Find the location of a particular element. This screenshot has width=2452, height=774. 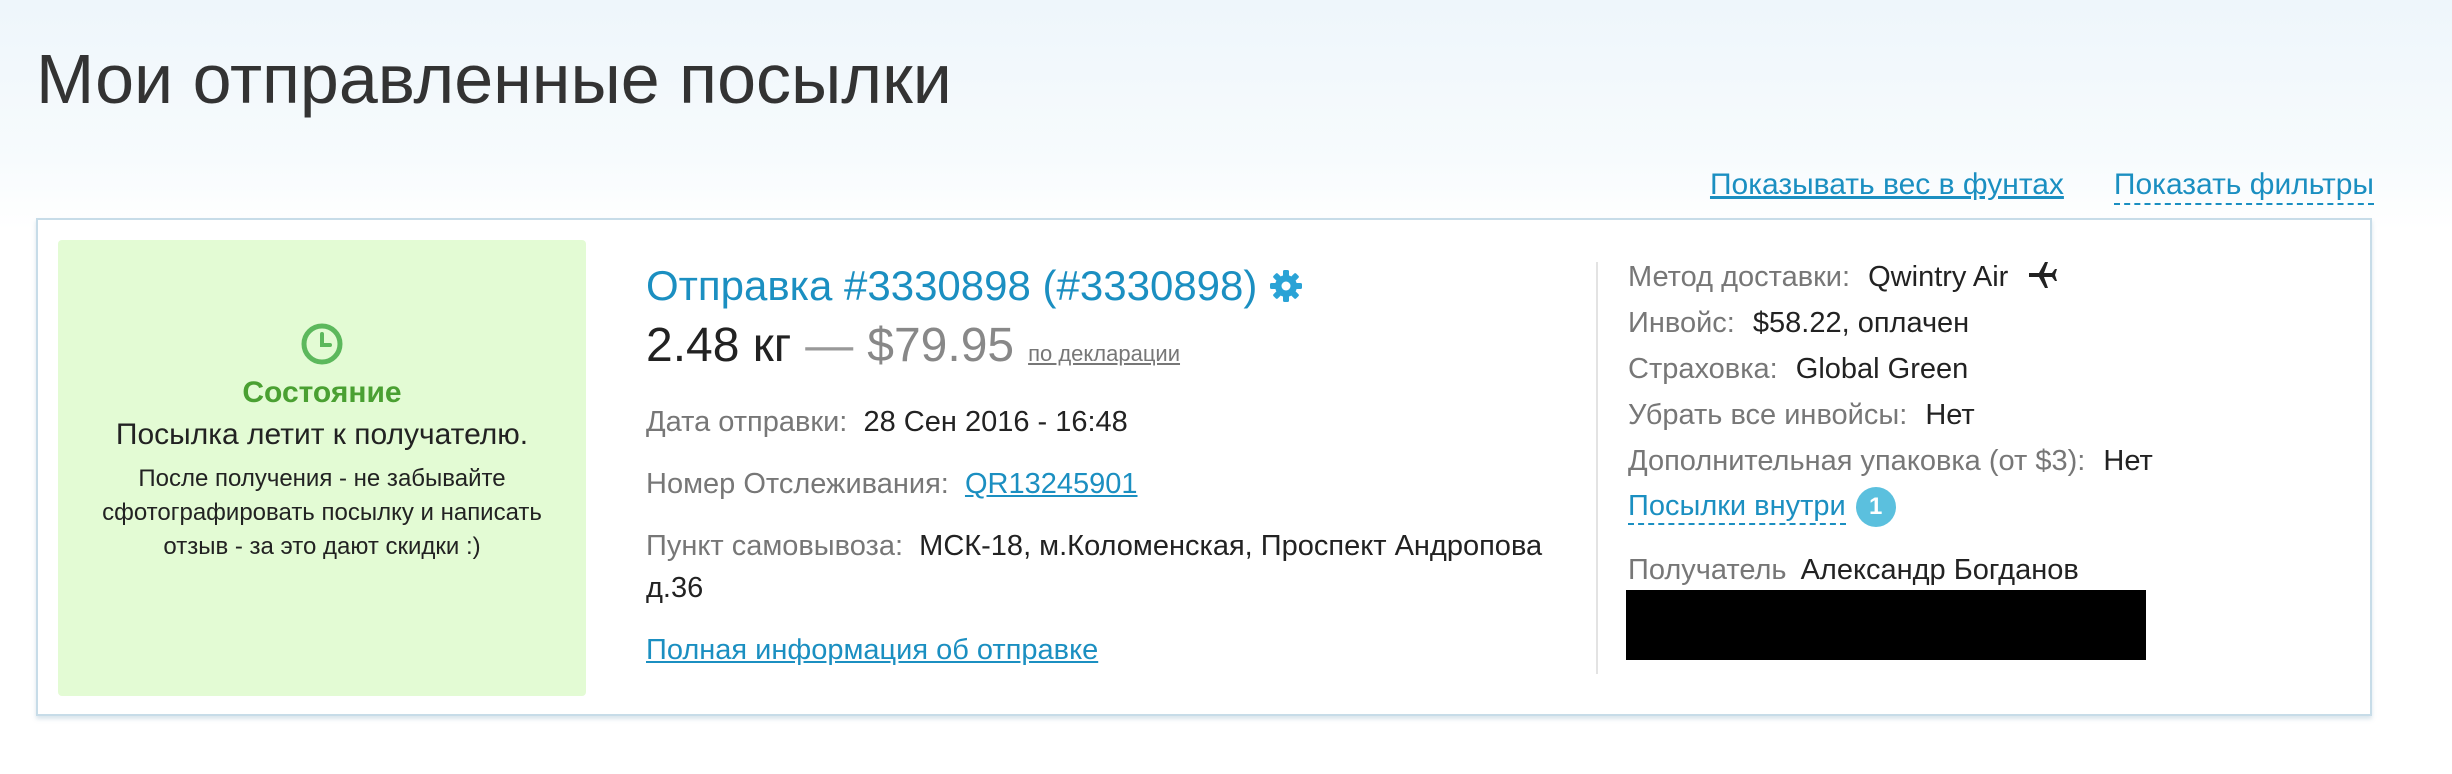

full-info-link: Полная информация об отправке is located at coordinates (872, 650).